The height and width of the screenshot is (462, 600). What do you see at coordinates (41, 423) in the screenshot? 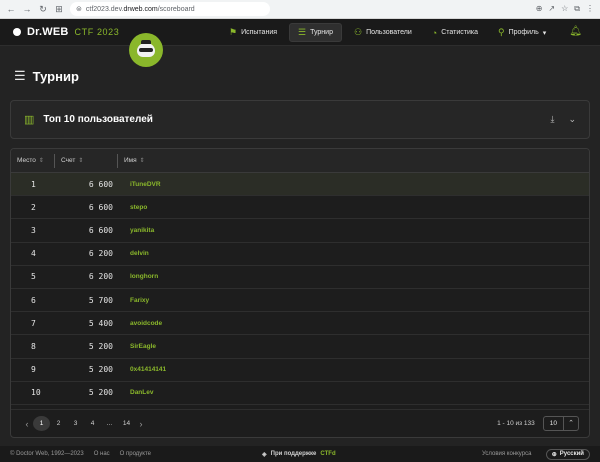
I see `page-button: 1` at bounding box center [41, 423].